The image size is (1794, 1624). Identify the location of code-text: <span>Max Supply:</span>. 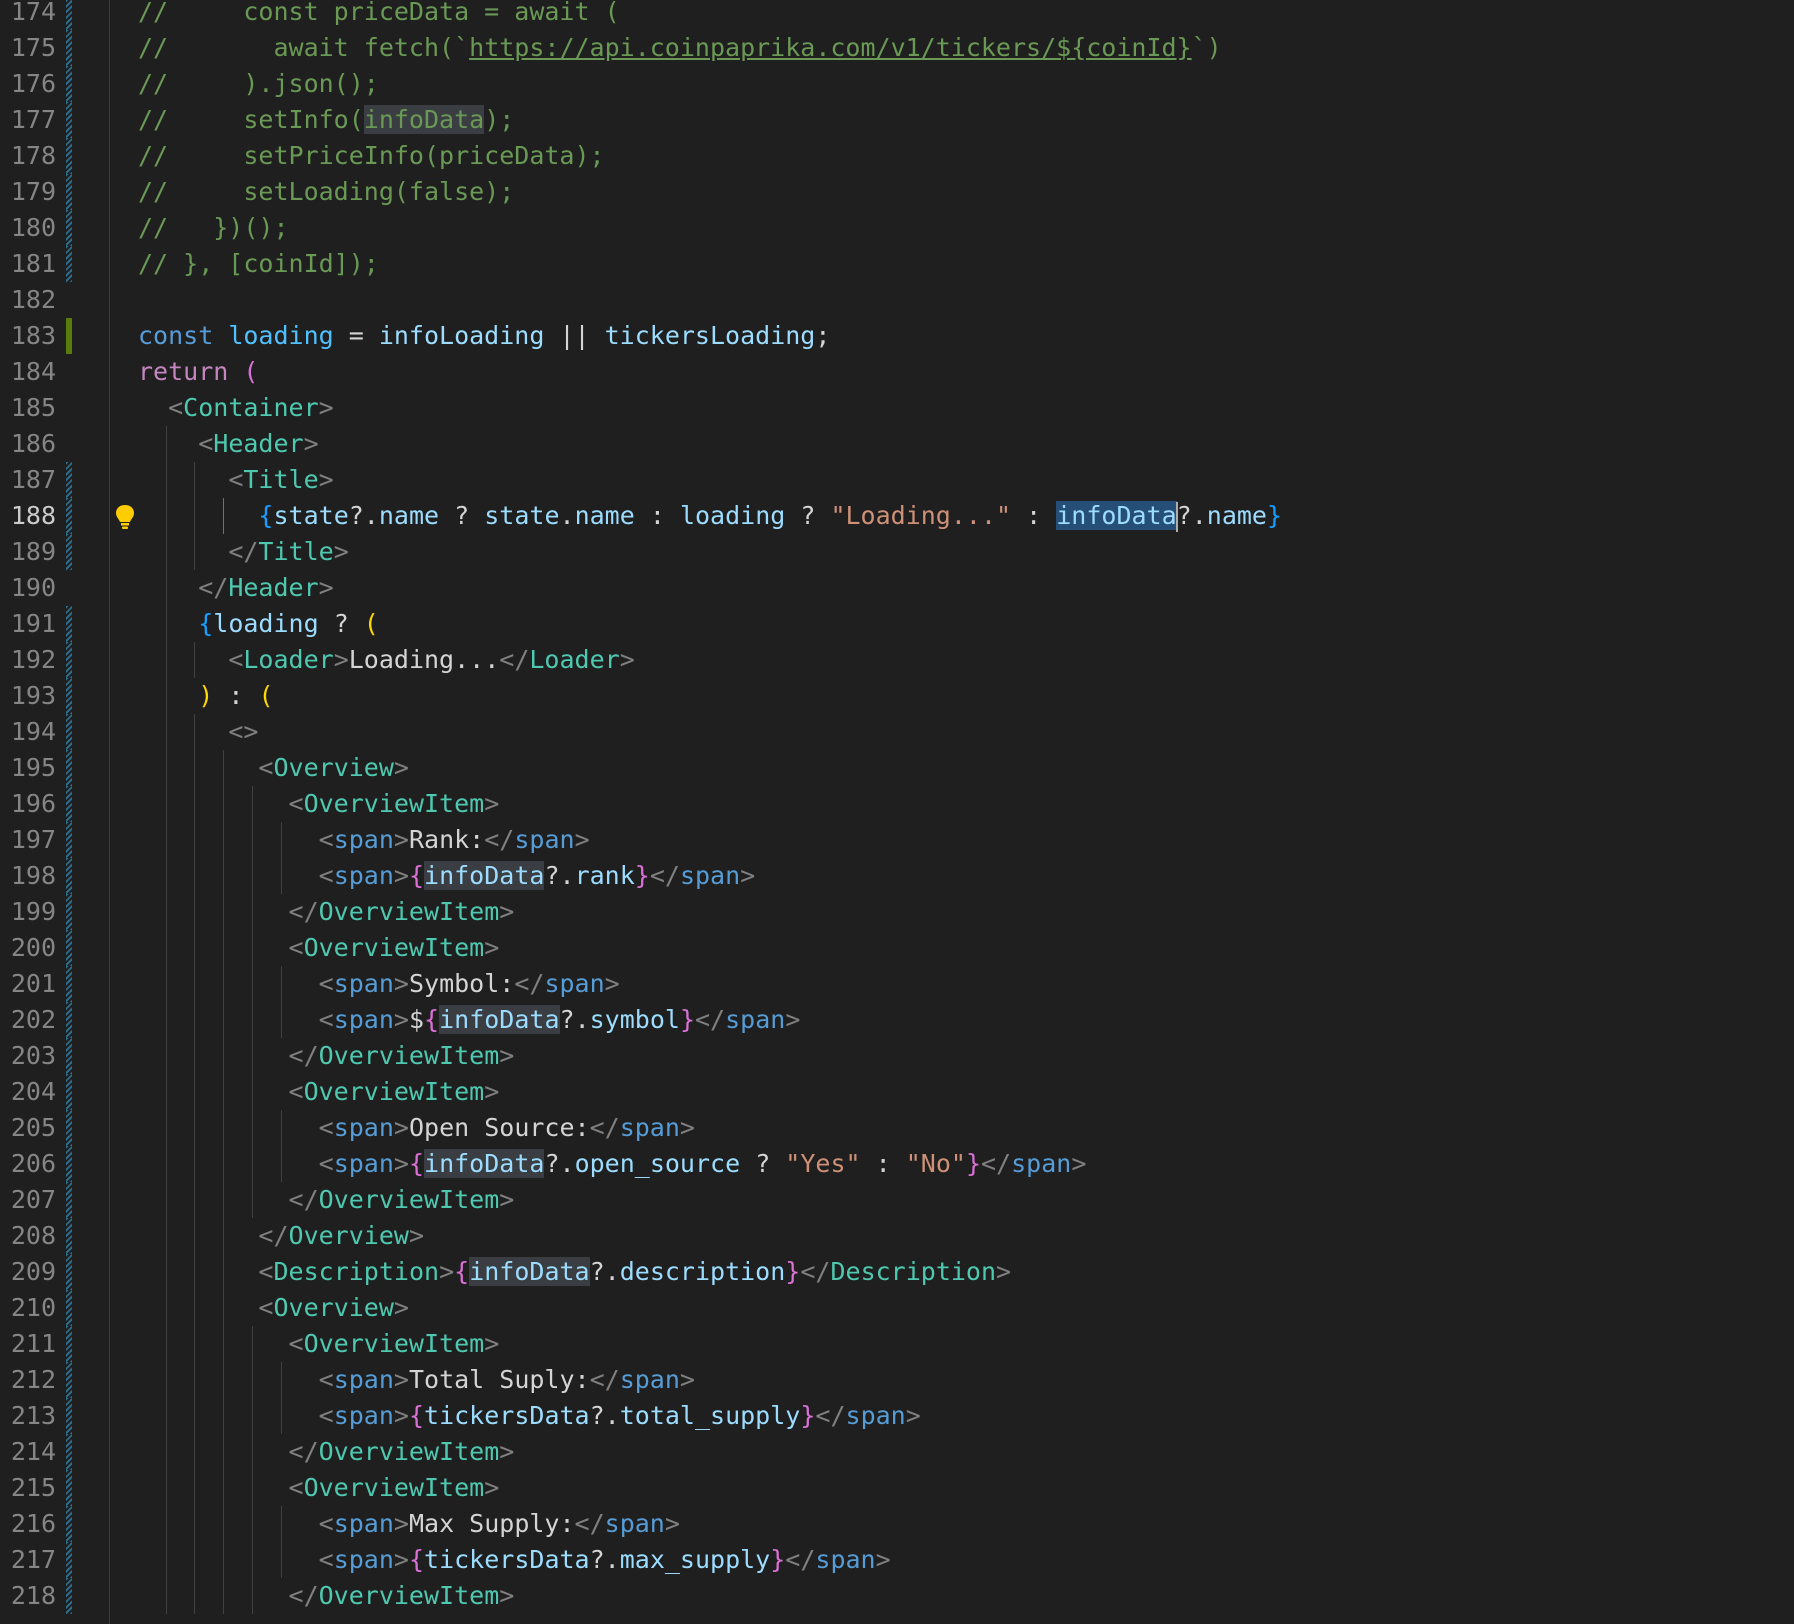
(409, 1524).